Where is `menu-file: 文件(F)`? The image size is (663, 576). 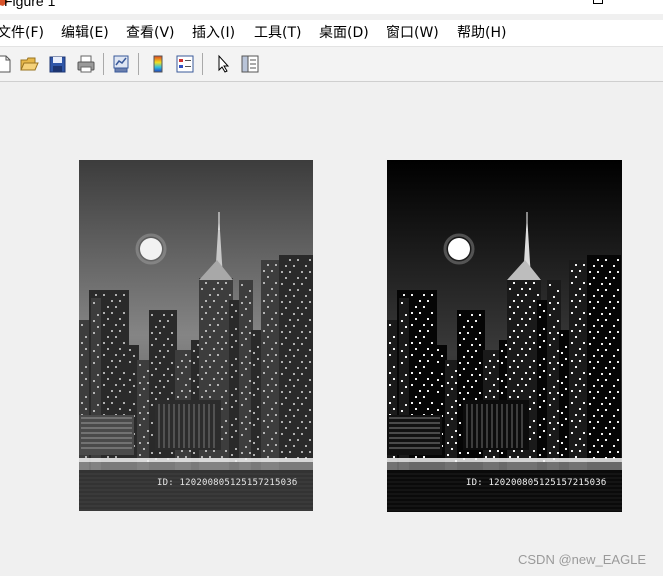 menu-file: 文件(F) is located at coordinates (22, 33).